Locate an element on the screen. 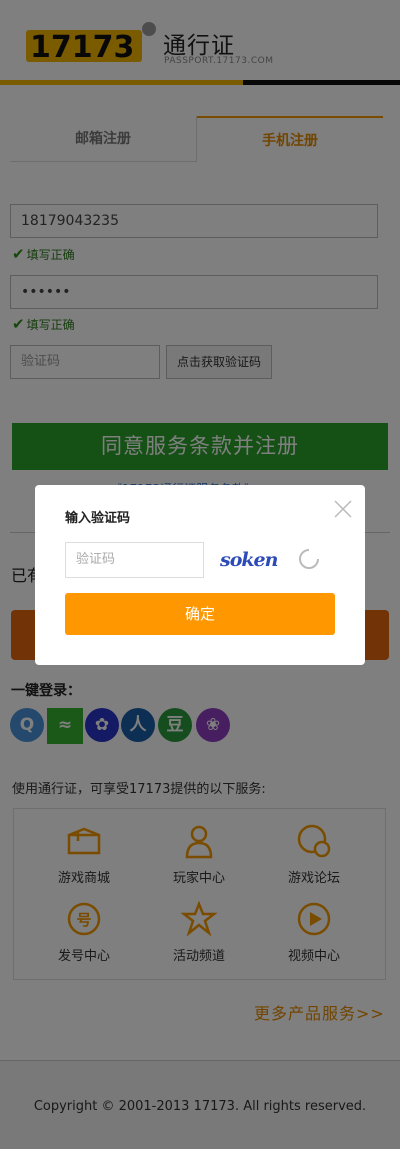  captcha-modal: 输入验证码 验证码 soken 确定 is located at coordinates (200, 575).